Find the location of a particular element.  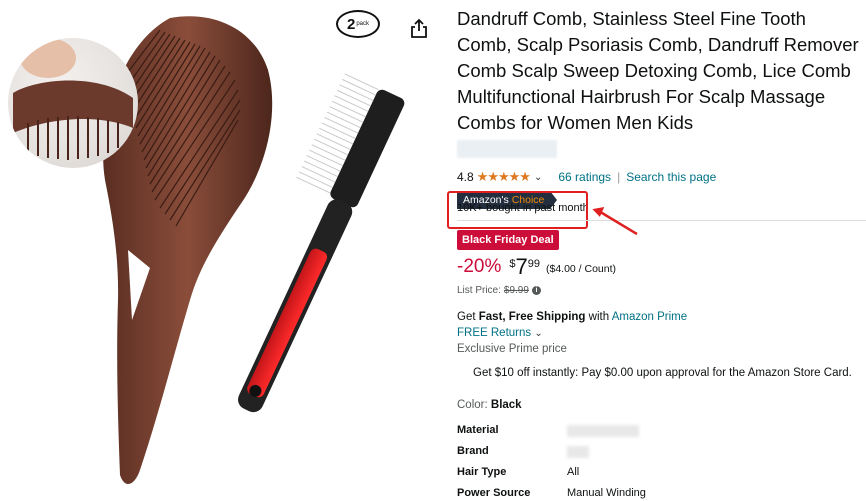

free-returns-link: FREE Returns ⌄ is located at coordinates (500, 333).